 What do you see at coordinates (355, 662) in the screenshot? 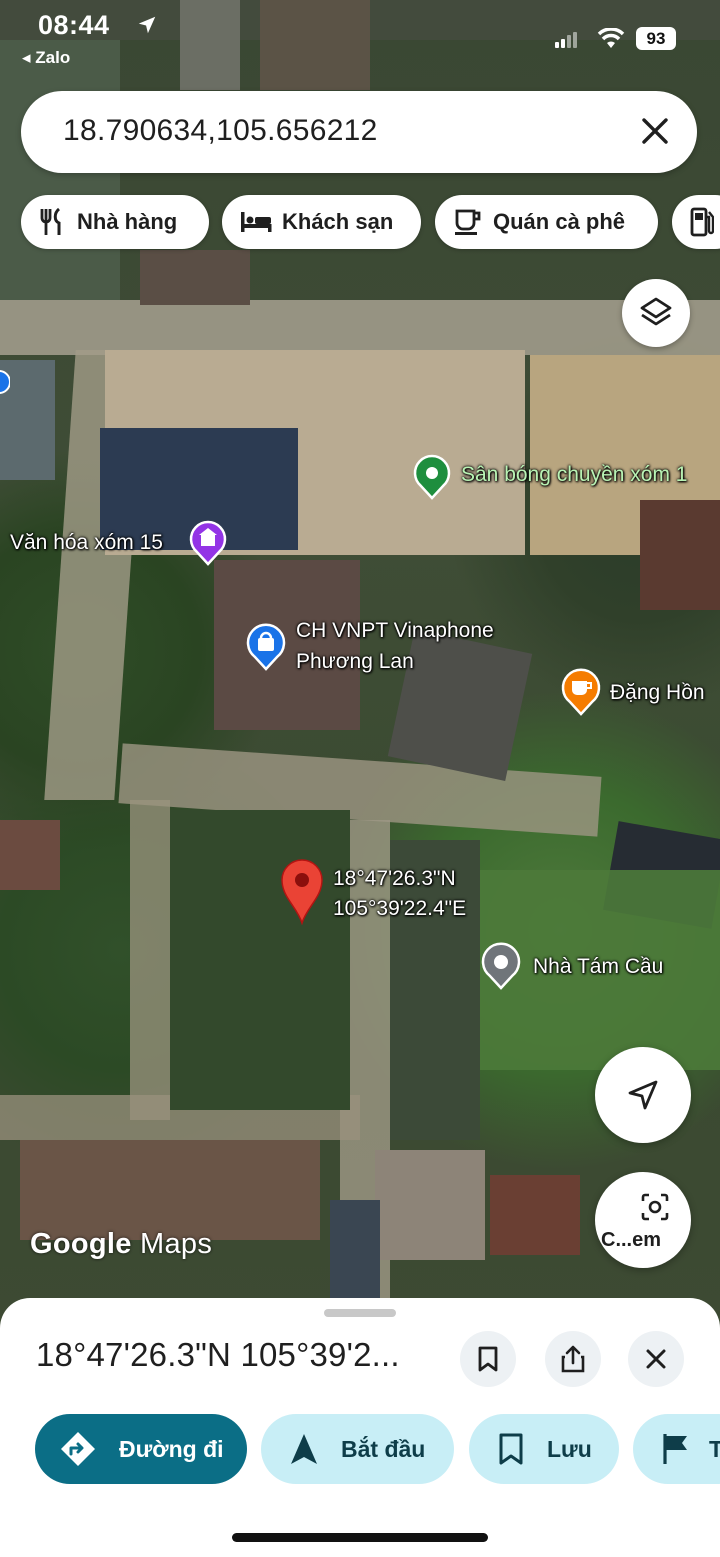
I see `place-label-vnpt-line2: Phương Lan` at bounding box center [355, 662].